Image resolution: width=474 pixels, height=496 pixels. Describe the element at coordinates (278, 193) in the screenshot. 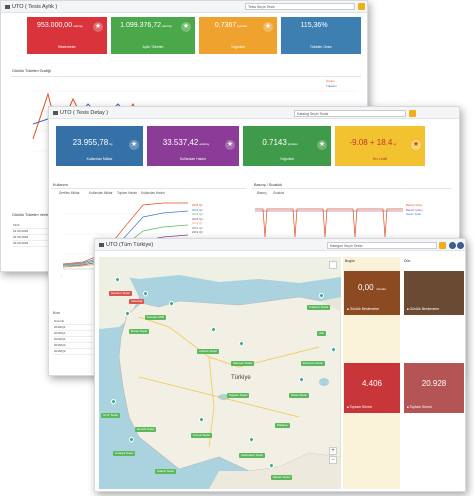

I see `tab-temperature: Sıcaklık` at that location.